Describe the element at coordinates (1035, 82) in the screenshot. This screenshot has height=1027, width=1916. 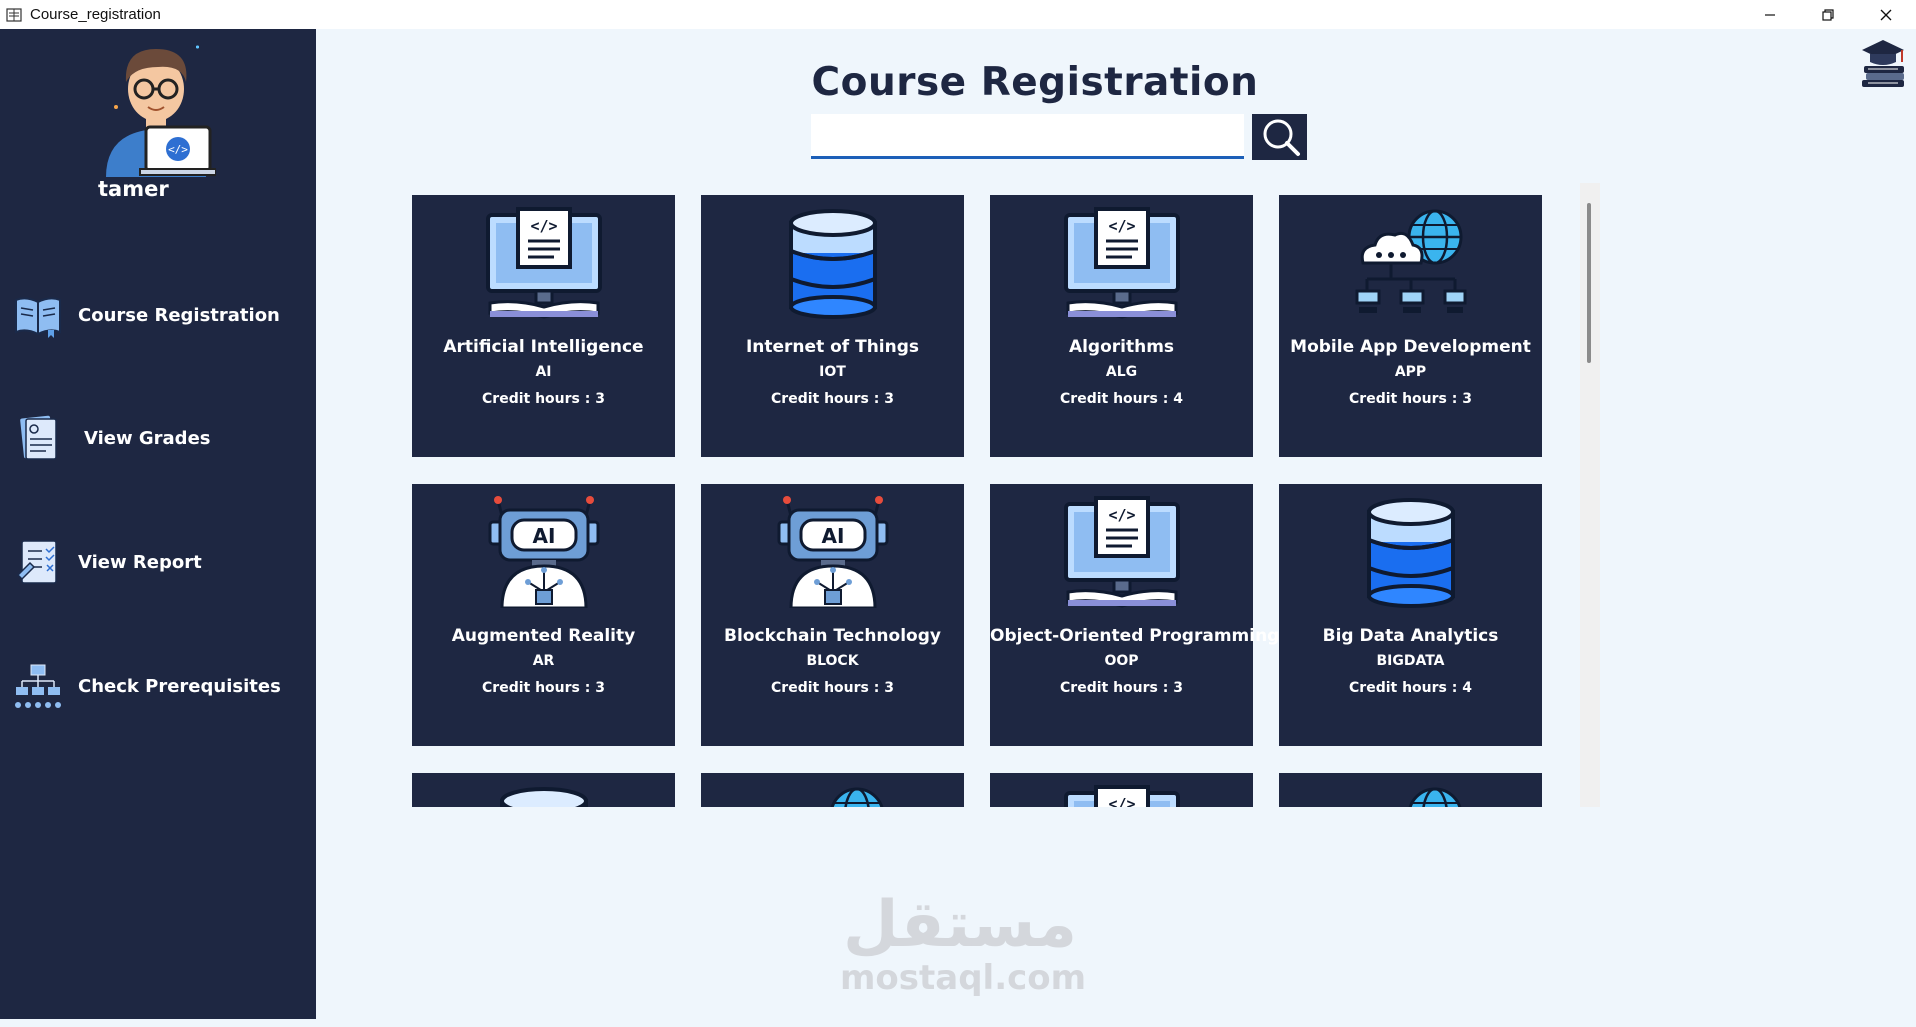
I see `page-title: Course Registration` at that location.